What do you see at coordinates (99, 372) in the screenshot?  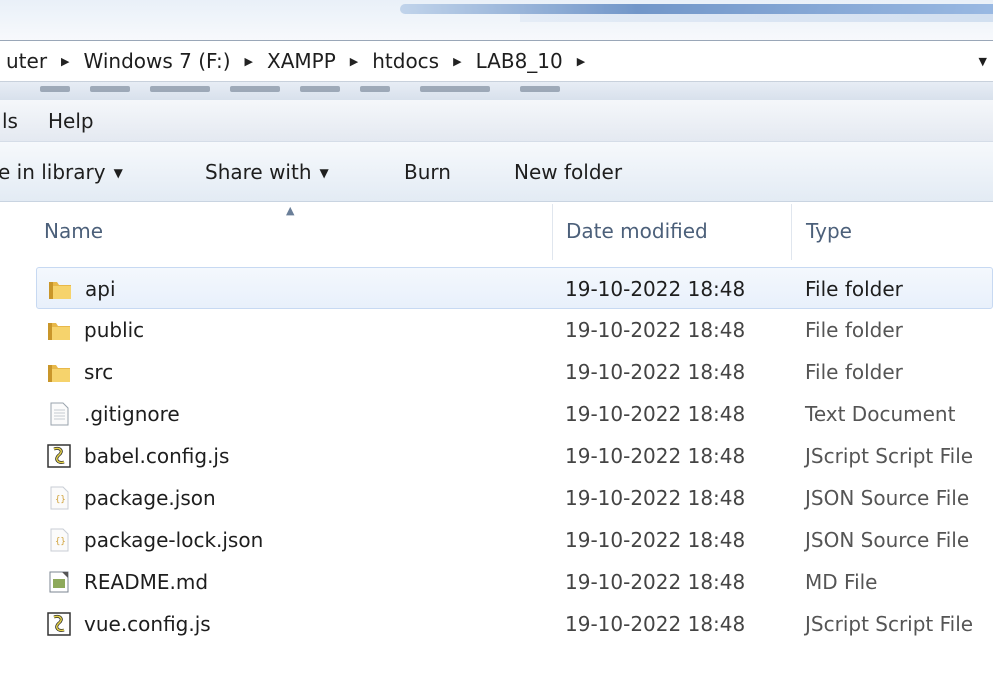 I see `file-name: src` at bounding box center [99, 372].